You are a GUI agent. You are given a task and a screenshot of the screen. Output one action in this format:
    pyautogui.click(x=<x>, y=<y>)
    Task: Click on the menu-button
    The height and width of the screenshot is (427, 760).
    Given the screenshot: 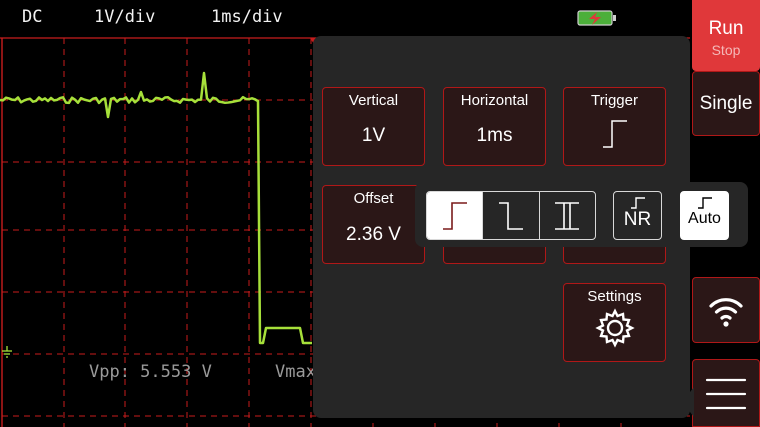 What is the action you would take?
    pyautogui.click(x=726, y=393)
    